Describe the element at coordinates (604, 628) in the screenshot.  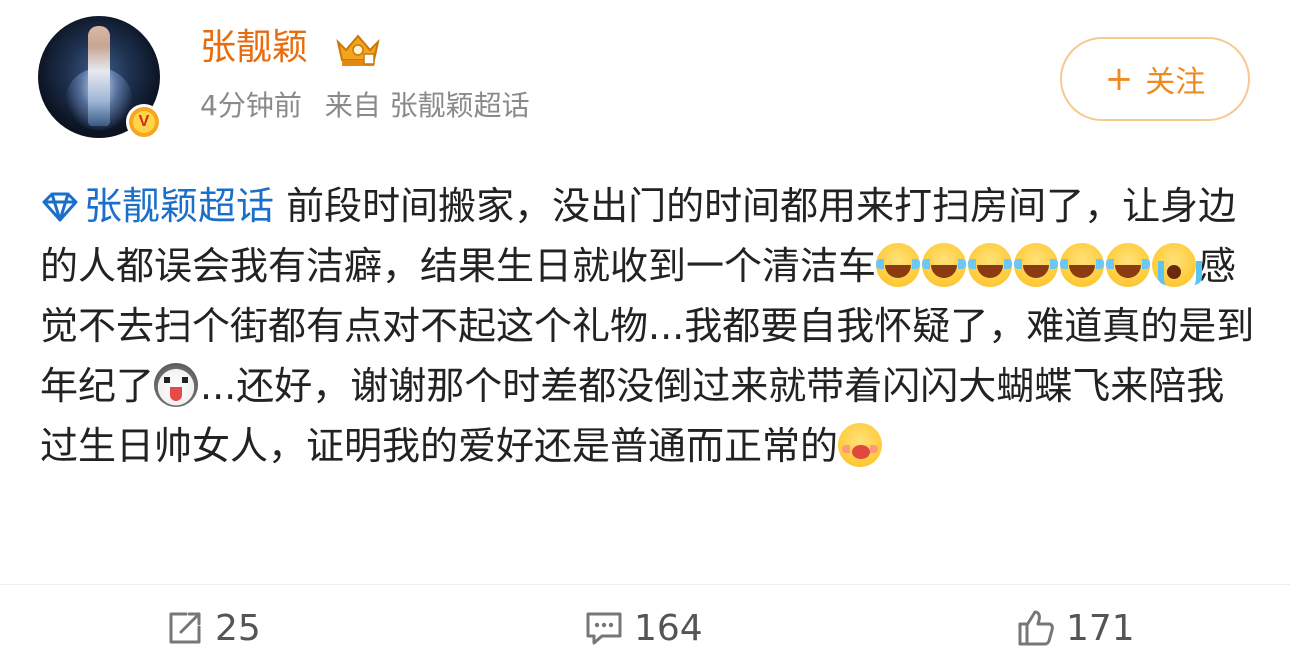
I see `comment-icon` at that location.